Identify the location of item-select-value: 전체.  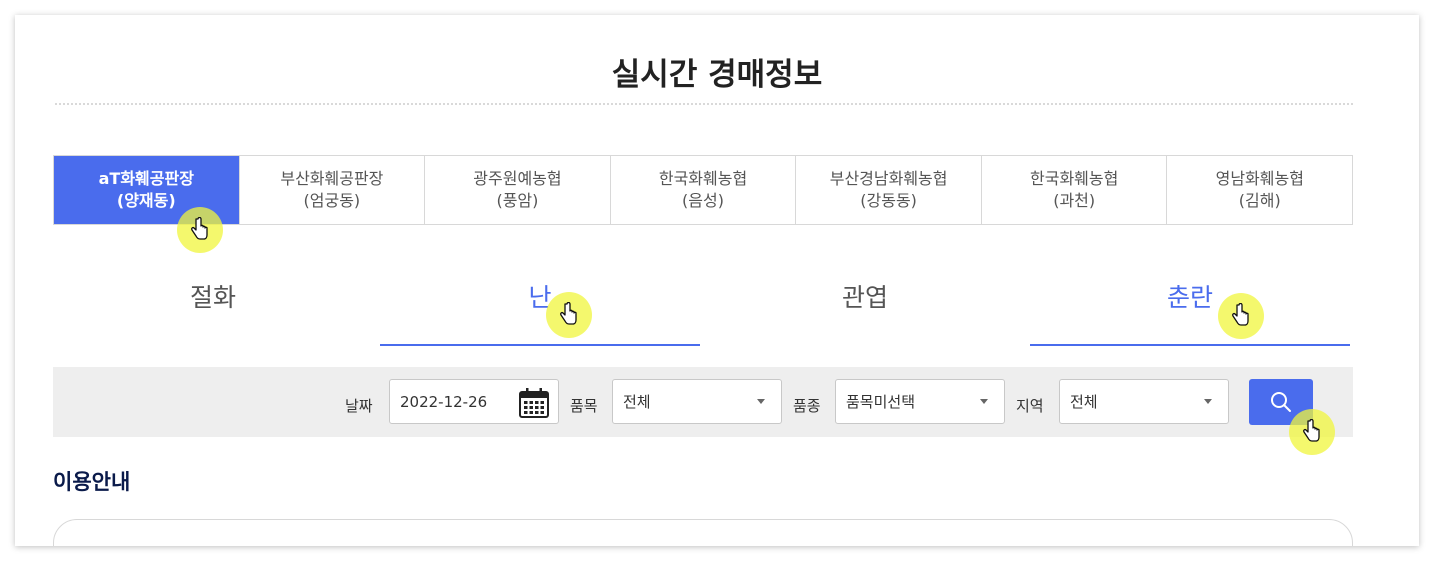
(637, 402).